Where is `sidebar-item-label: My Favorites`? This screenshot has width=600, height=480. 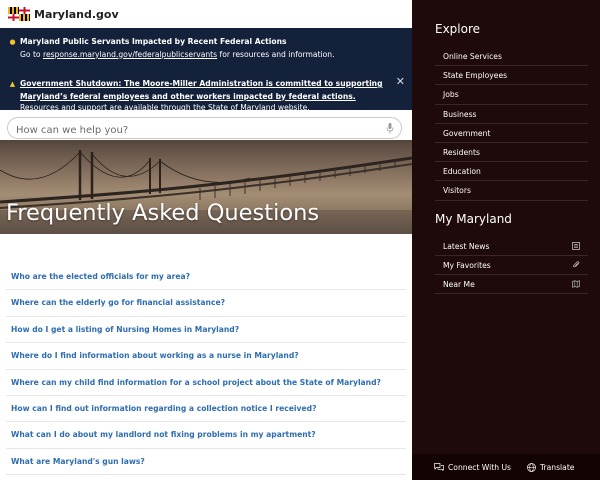 sidebar-item-label: My Favorites is located at coordinates (467, 265).